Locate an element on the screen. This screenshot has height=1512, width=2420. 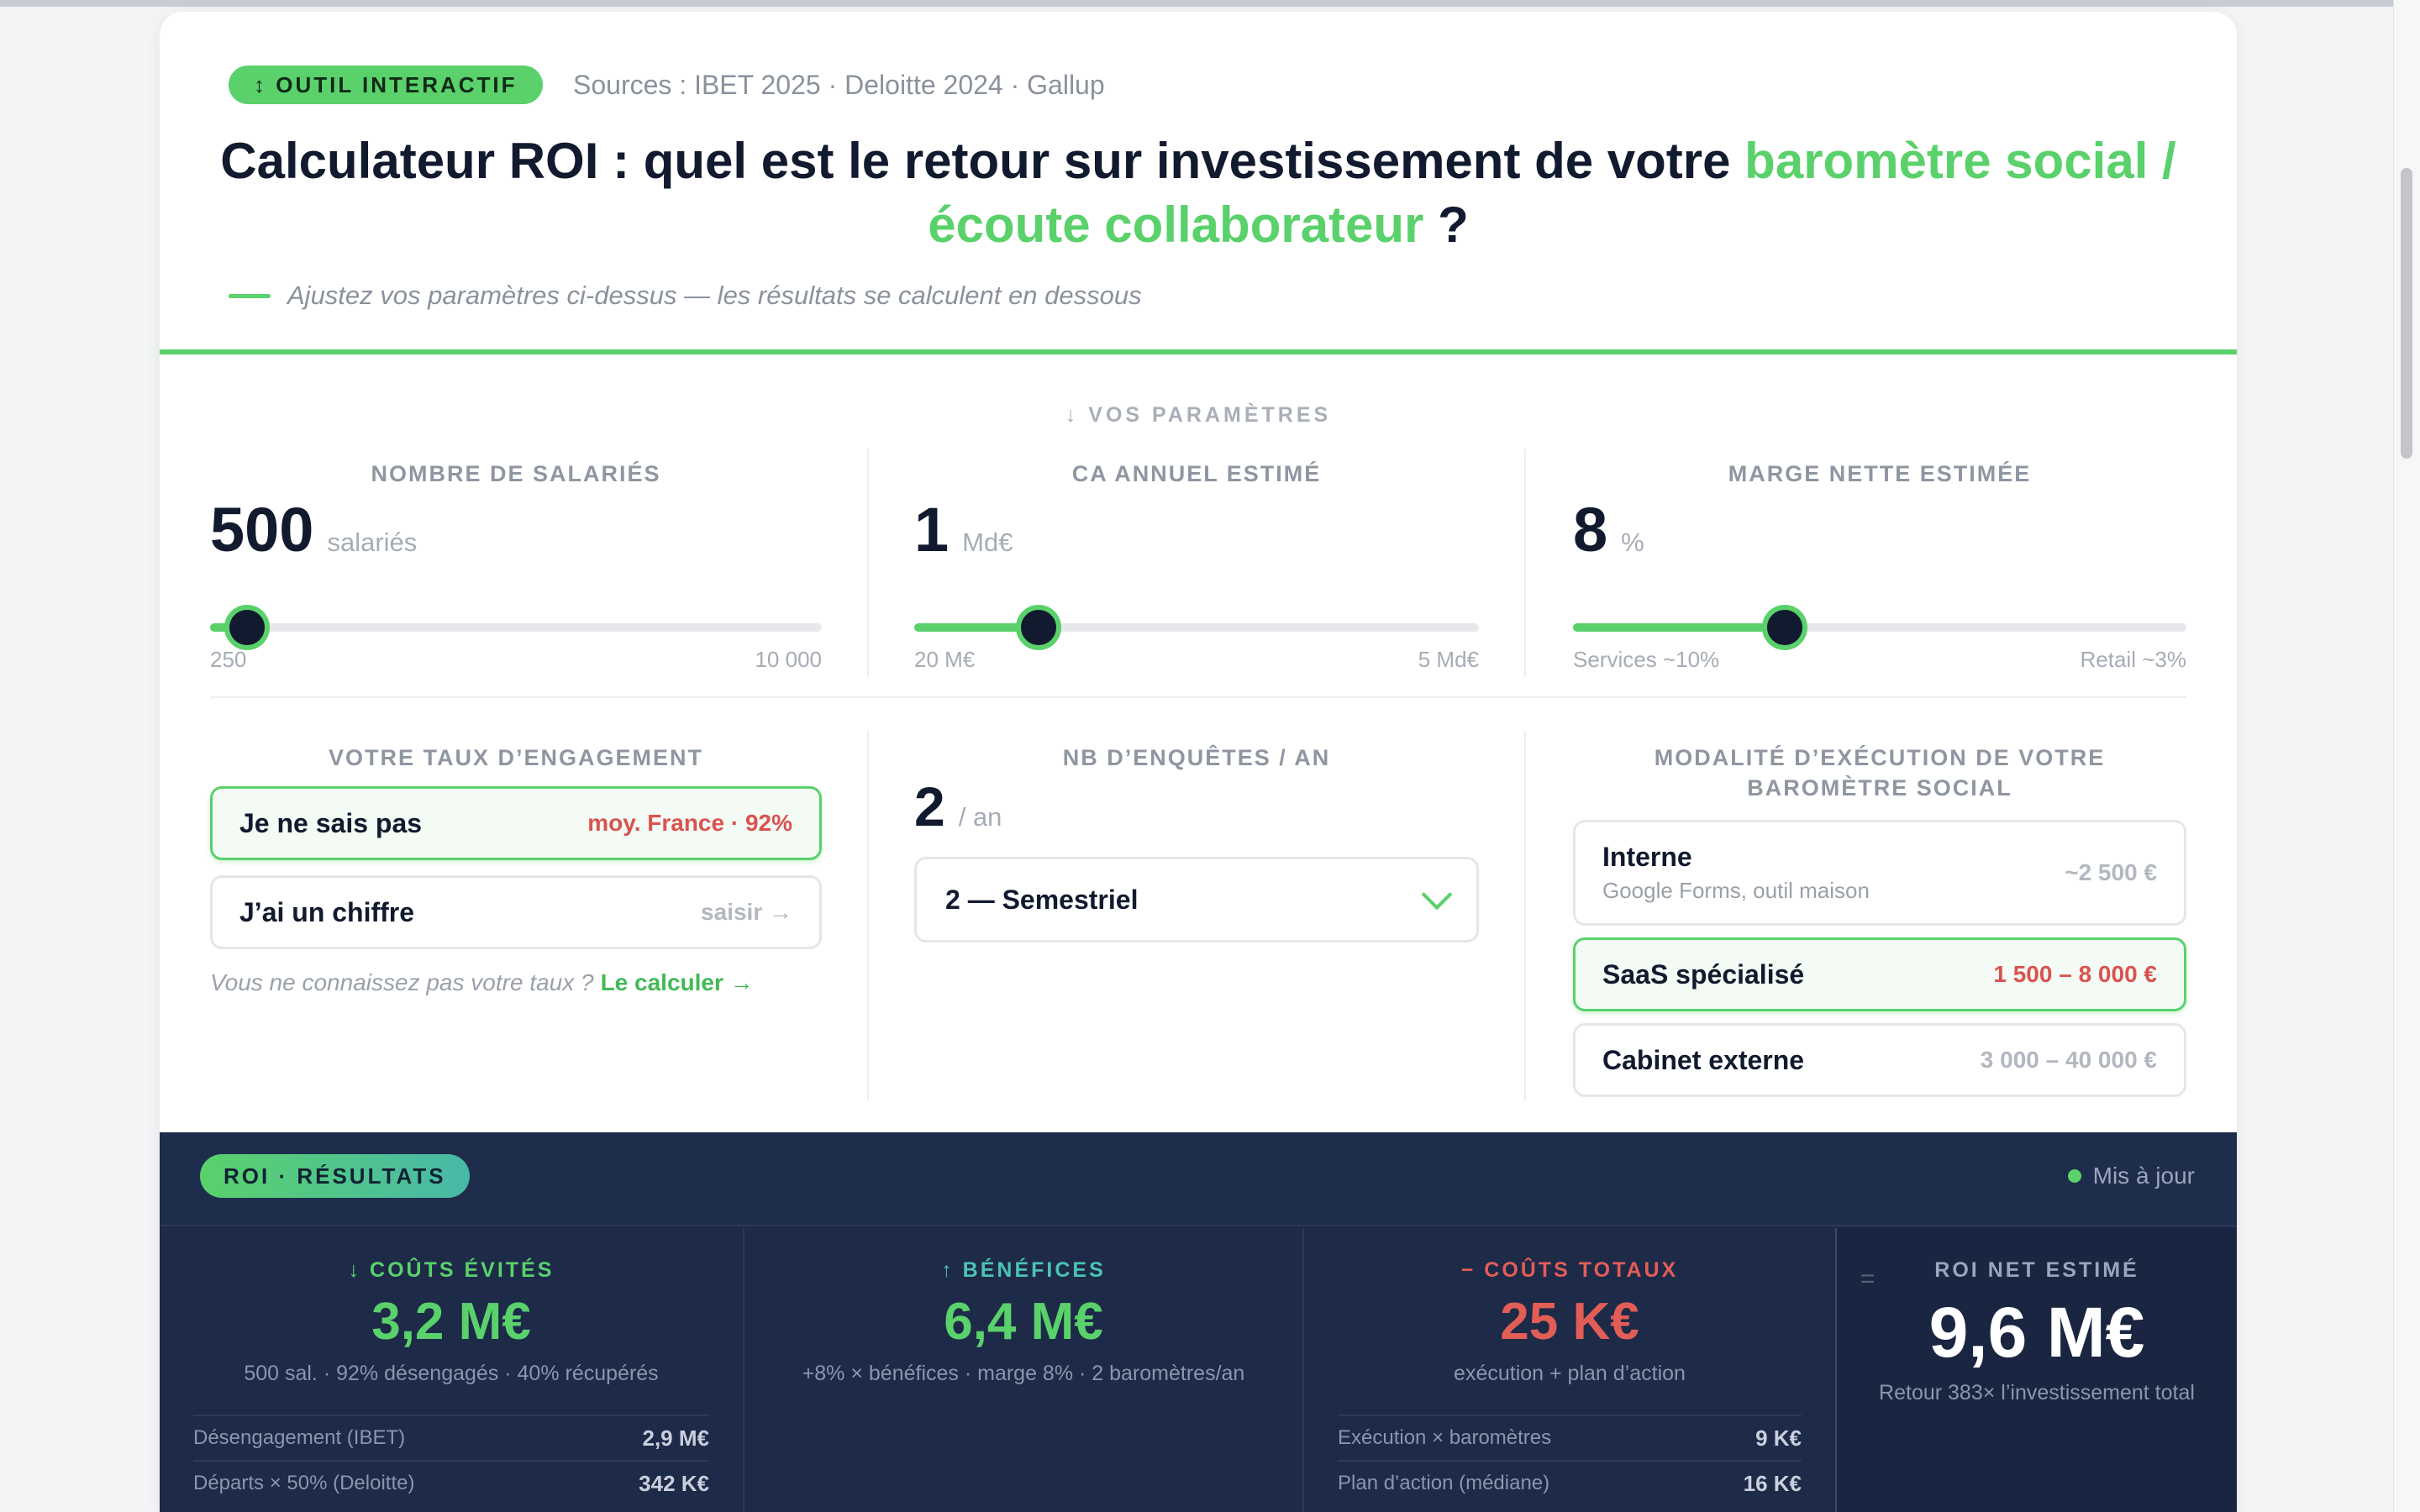
margin-slider-thumb is located at coordinates (1784, 627).